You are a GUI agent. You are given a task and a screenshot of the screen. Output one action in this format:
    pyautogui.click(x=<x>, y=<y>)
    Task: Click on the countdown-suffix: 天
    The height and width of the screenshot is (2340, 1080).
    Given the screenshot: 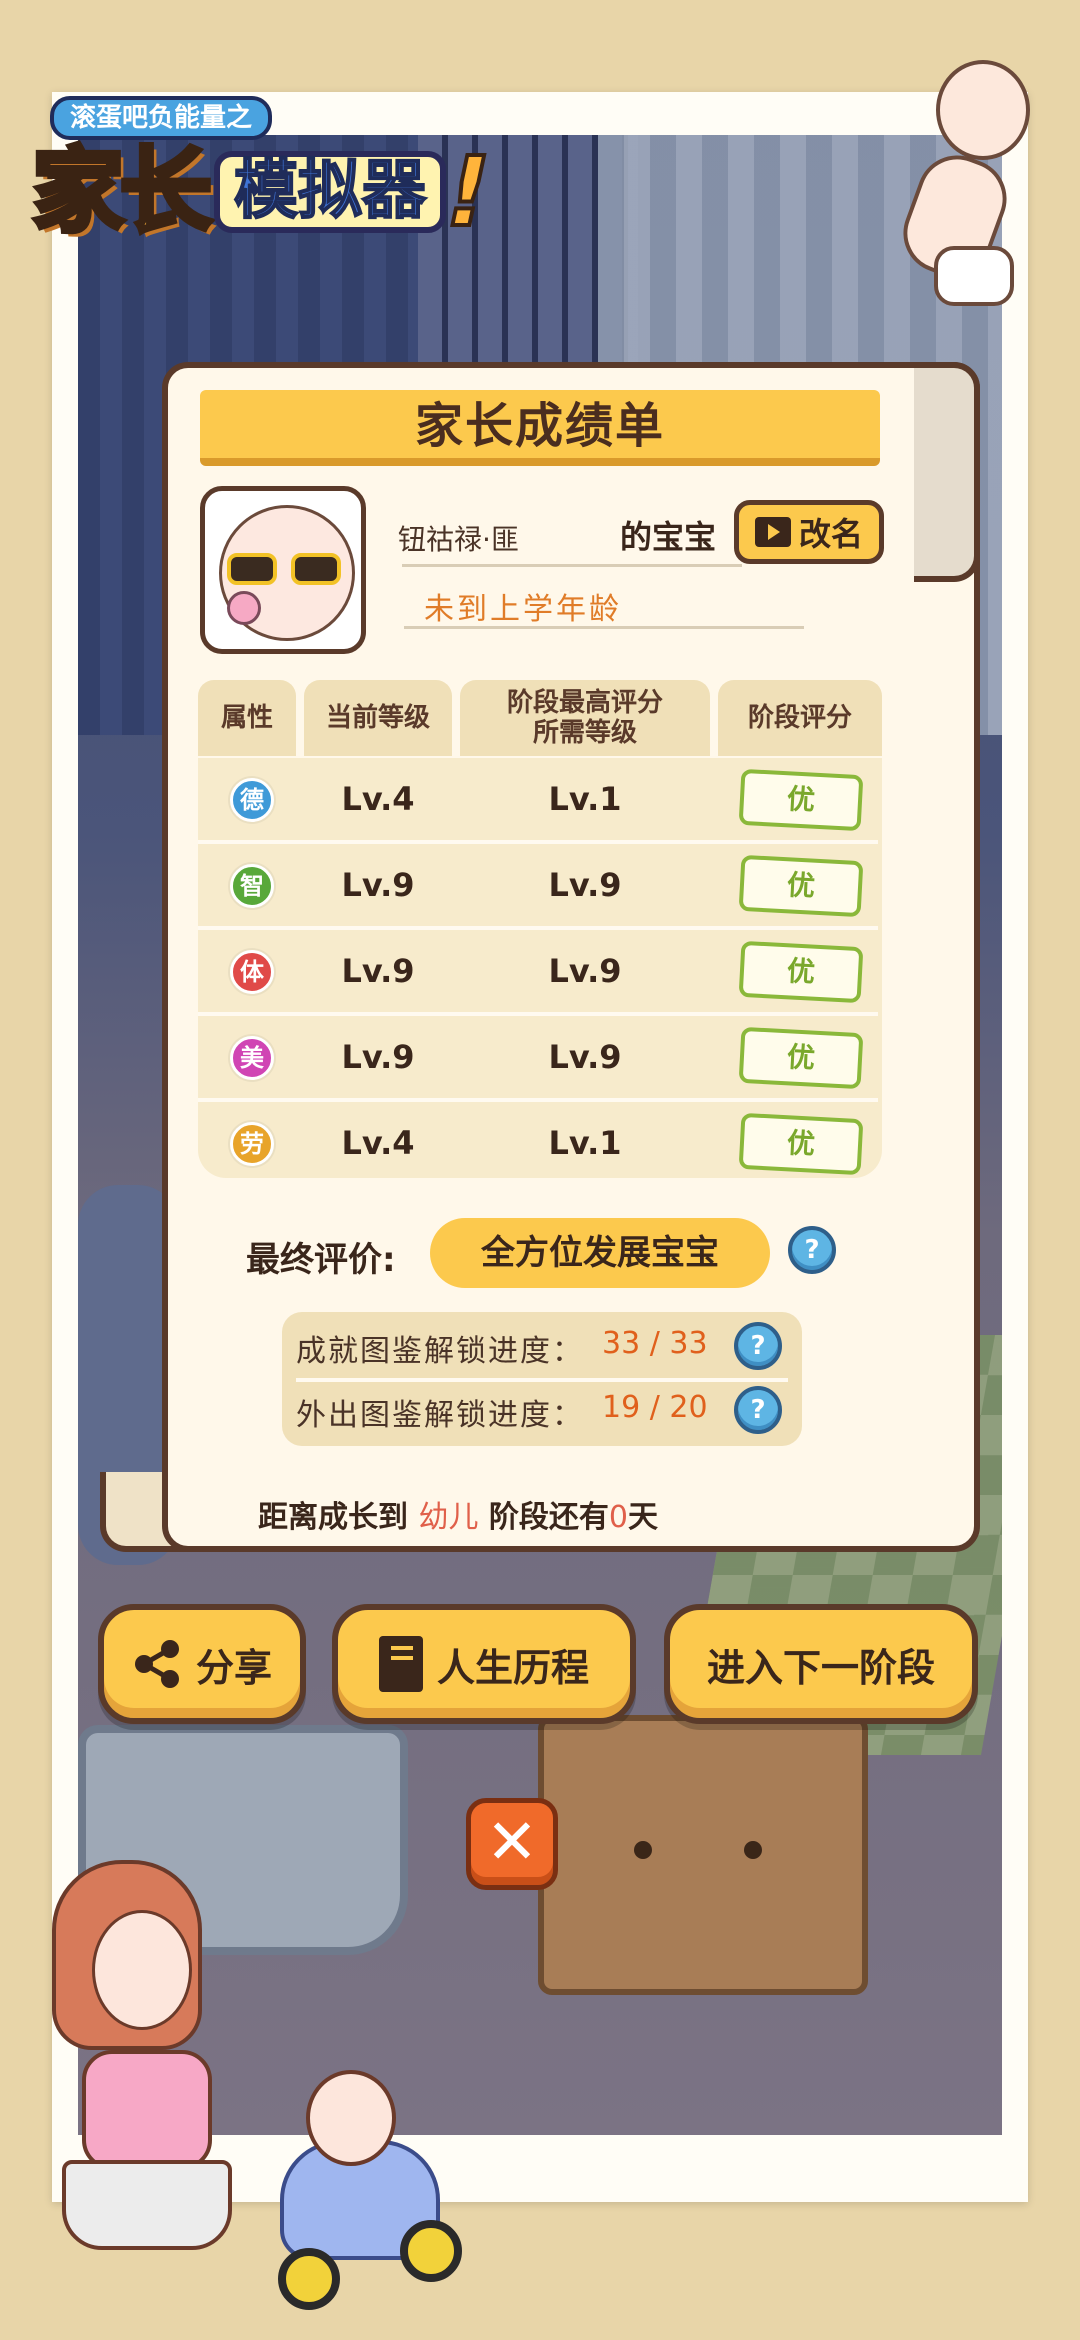 What is the action you would take?
    pyautogui.click(x=643, y=1517)
    